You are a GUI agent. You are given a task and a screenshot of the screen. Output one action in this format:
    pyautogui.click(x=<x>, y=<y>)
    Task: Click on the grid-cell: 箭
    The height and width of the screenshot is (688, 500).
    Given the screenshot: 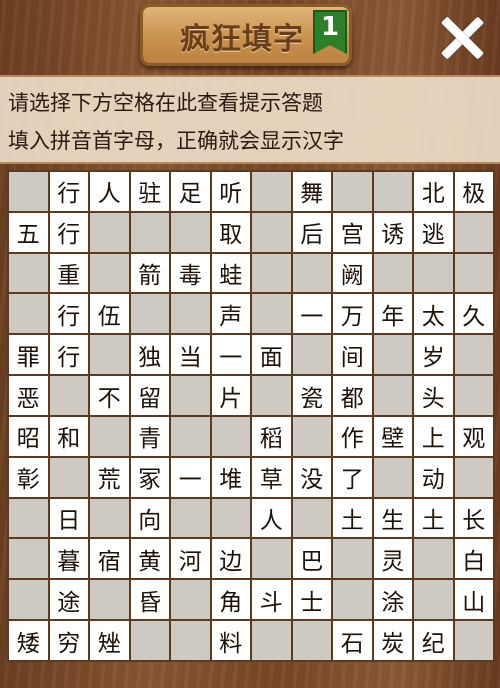 What is the action you would take?
    pyautogui.click(x=149, y=273)
    